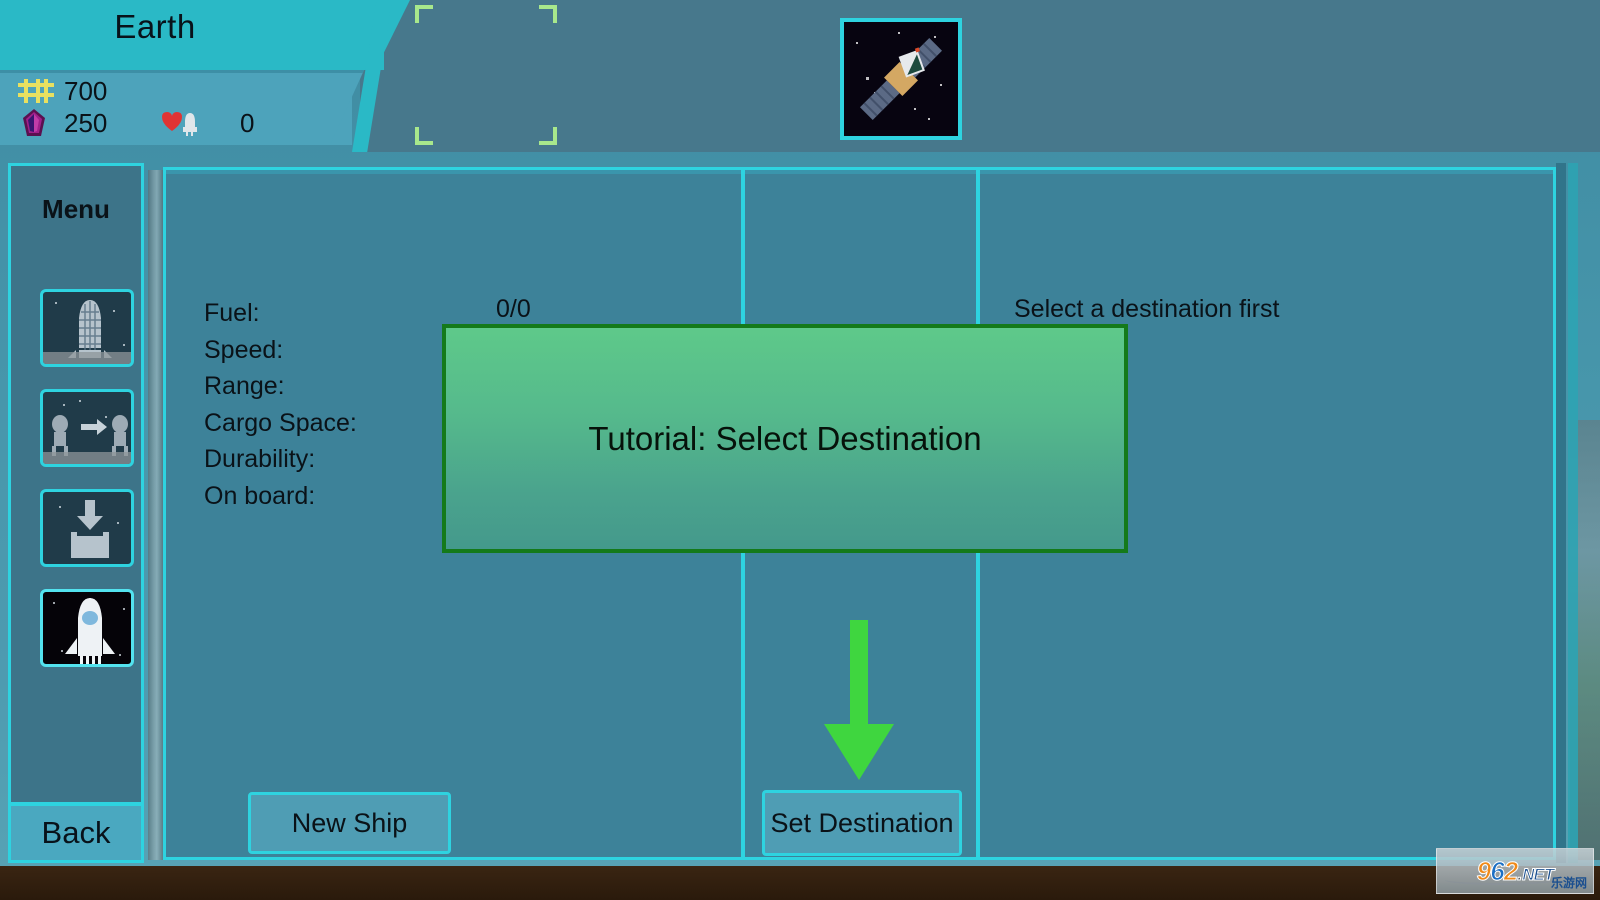 The image size is (1600, 900). I want to click on resource-row-credits: 700, so click(71, 91).